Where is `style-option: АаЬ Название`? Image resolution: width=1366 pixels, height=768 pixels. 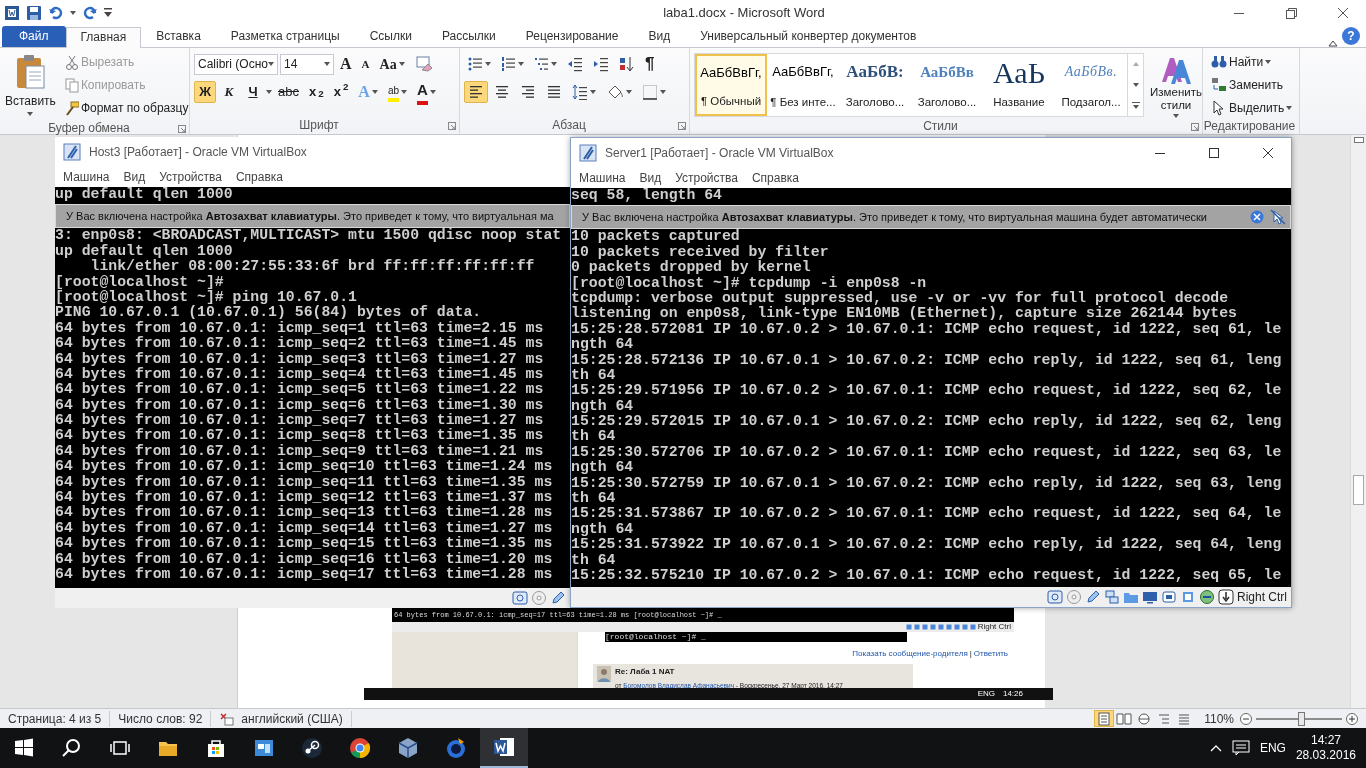 style-option: АаЬ Название is located at coordinates (1019, 85).